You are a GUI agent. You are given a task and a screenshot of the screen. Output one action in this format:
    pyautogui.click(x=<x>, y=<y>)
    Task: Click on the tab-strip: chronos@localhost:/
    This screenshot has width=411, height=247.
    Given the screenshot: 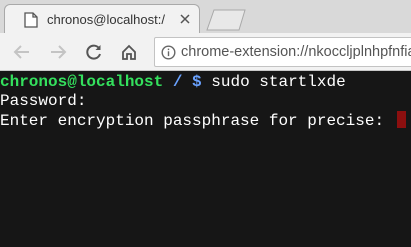 What is the action you would take?
    pyautogui.click(x=205, y=17)
    